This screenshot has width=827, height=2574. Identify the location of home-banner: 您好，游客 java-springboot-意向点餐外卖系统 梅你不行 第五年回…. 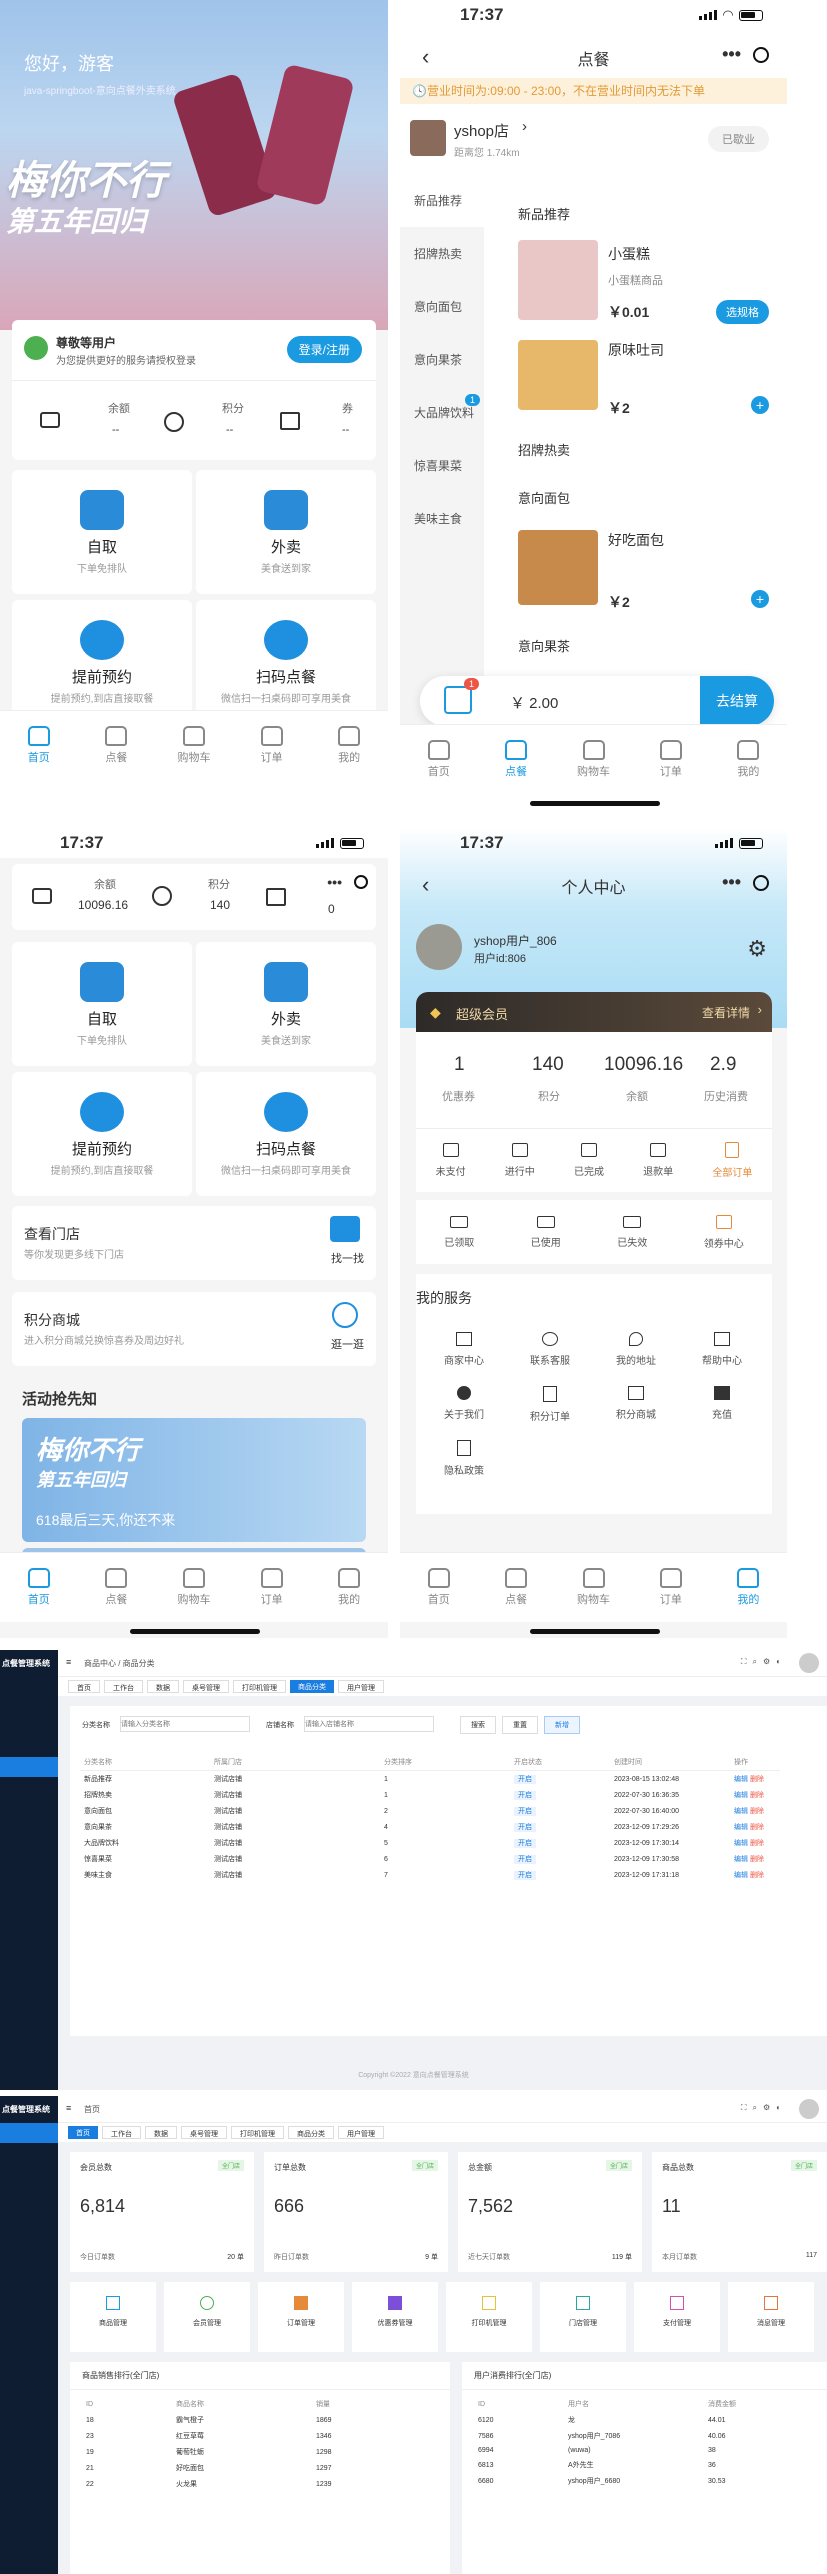
(194, 165).